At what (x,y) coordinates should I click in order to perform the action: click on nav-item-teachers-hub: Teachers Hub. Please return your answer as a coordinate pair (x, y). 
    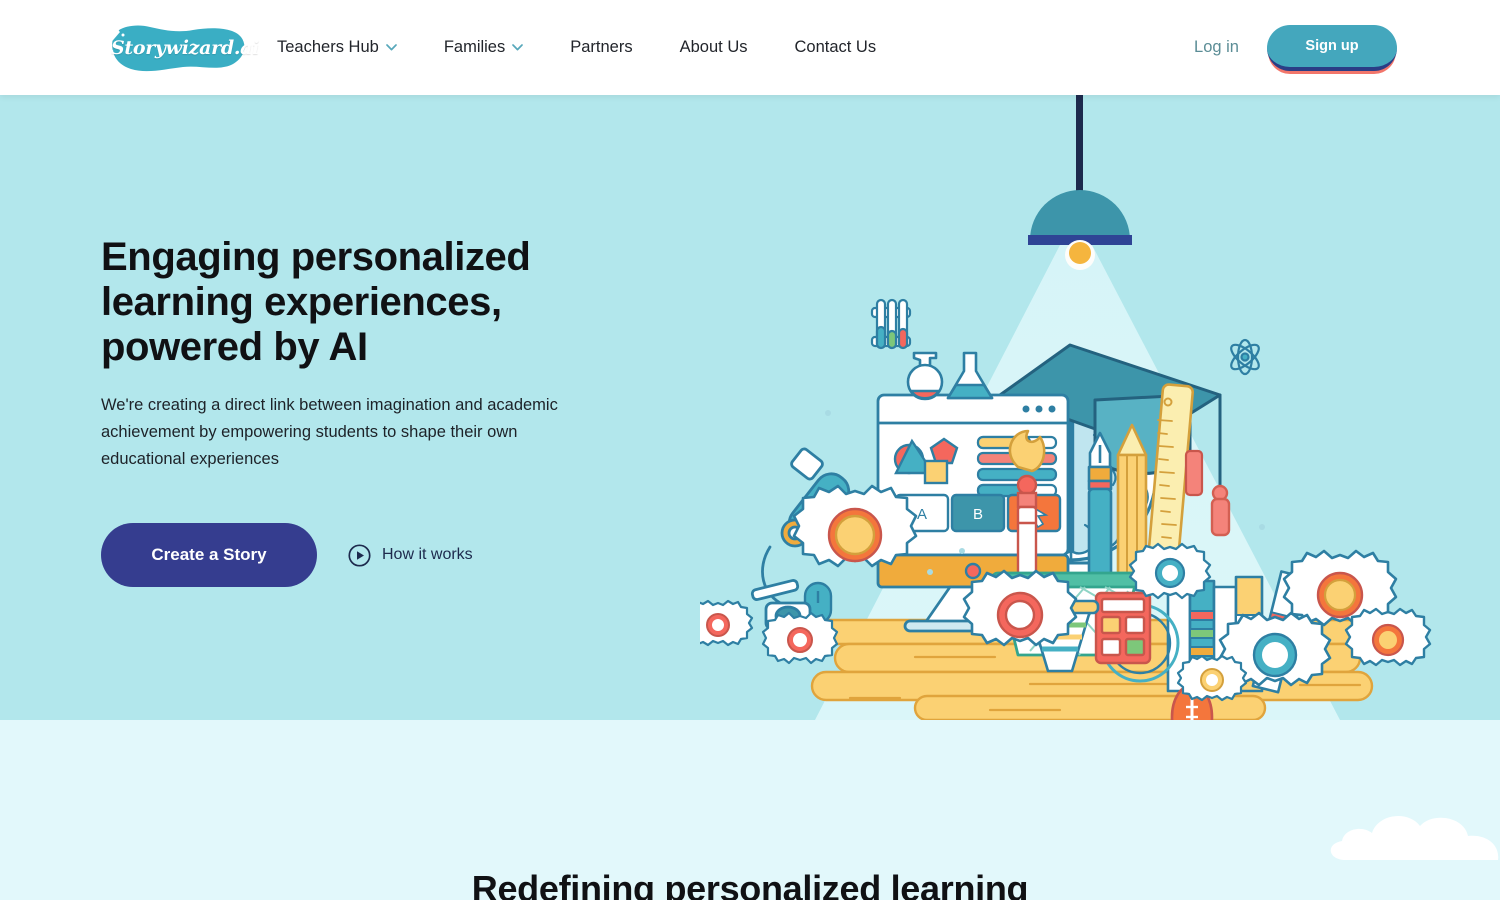
    Looking at the image, I should click on (337, 47).